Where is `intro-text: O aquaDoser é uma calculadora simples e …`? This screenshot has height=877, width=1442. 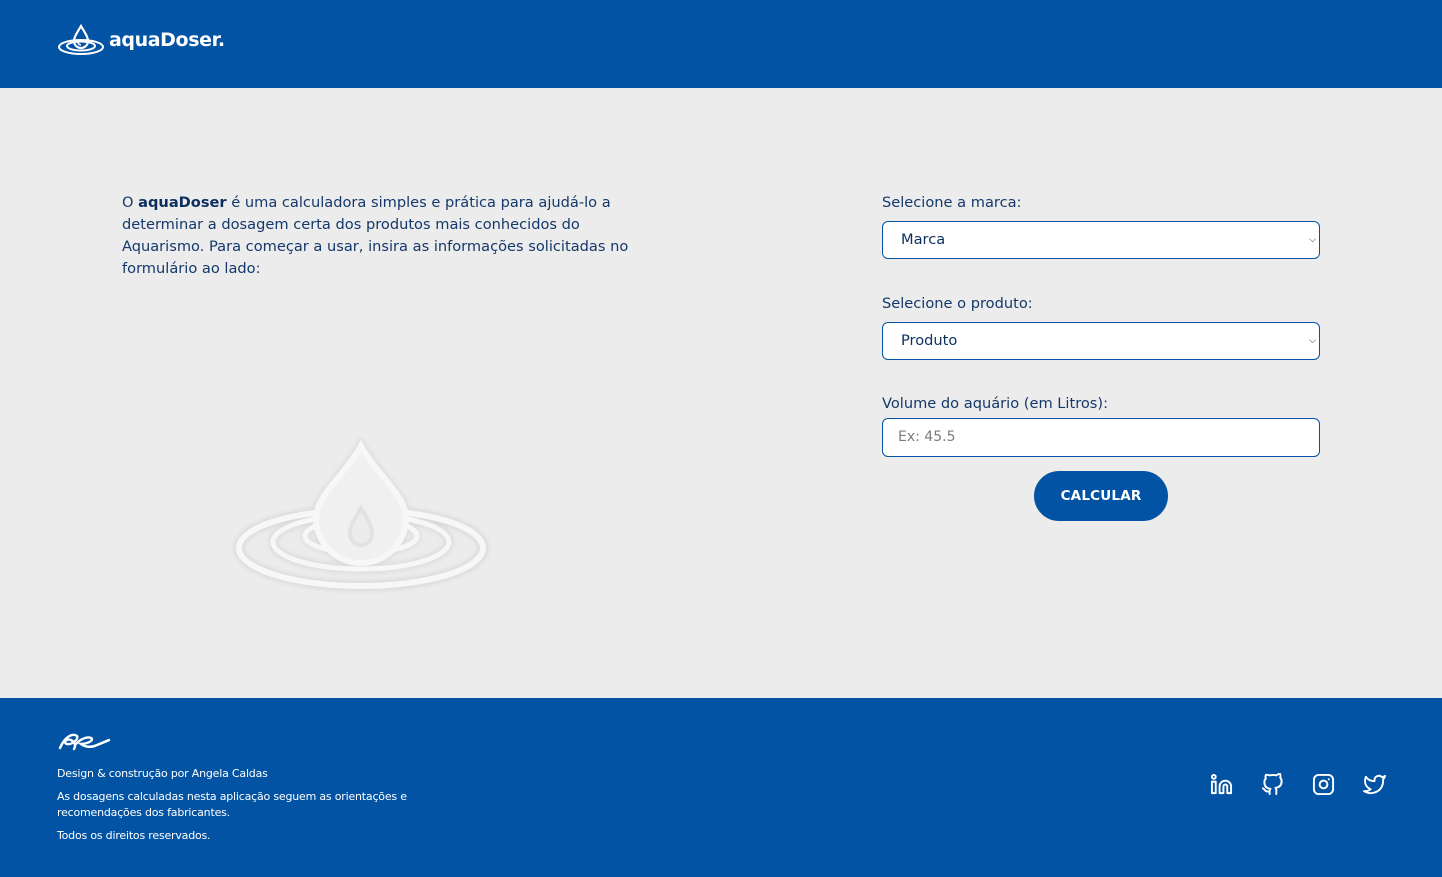 intro-text: O aquaDoser é uma calculadora simples e … is located at coordinates (379, 236).